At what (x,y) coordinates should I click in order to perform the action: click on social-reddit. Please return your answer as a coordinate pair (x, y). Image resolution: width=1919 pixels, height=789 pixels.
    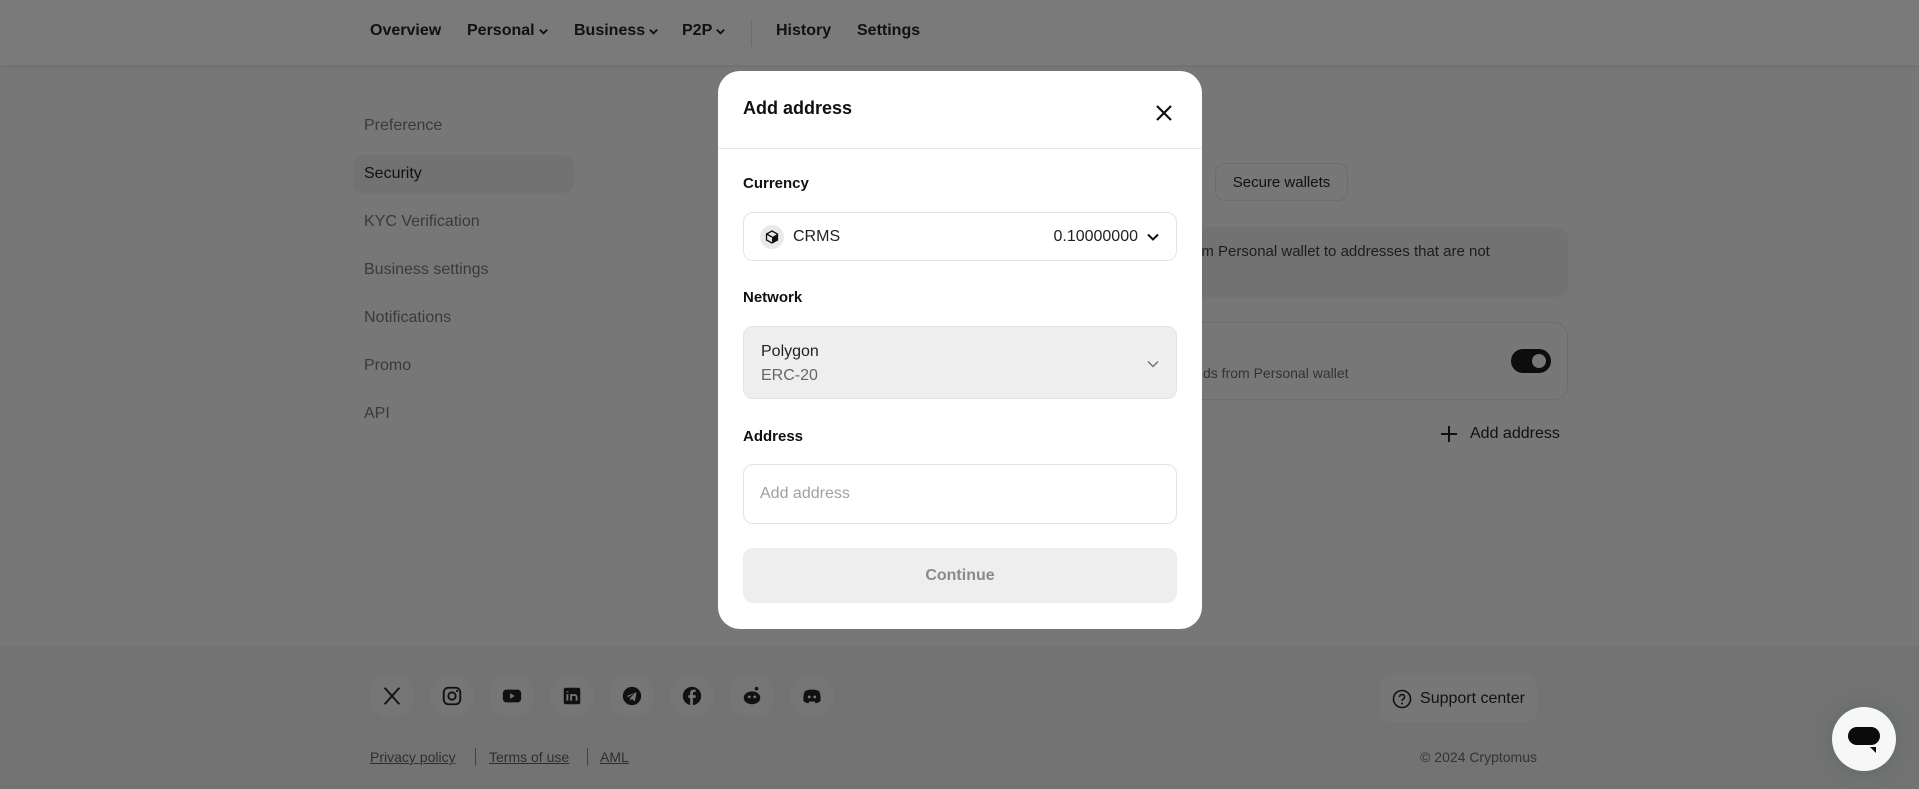
    Looking at the image, I should click on (752, 696).